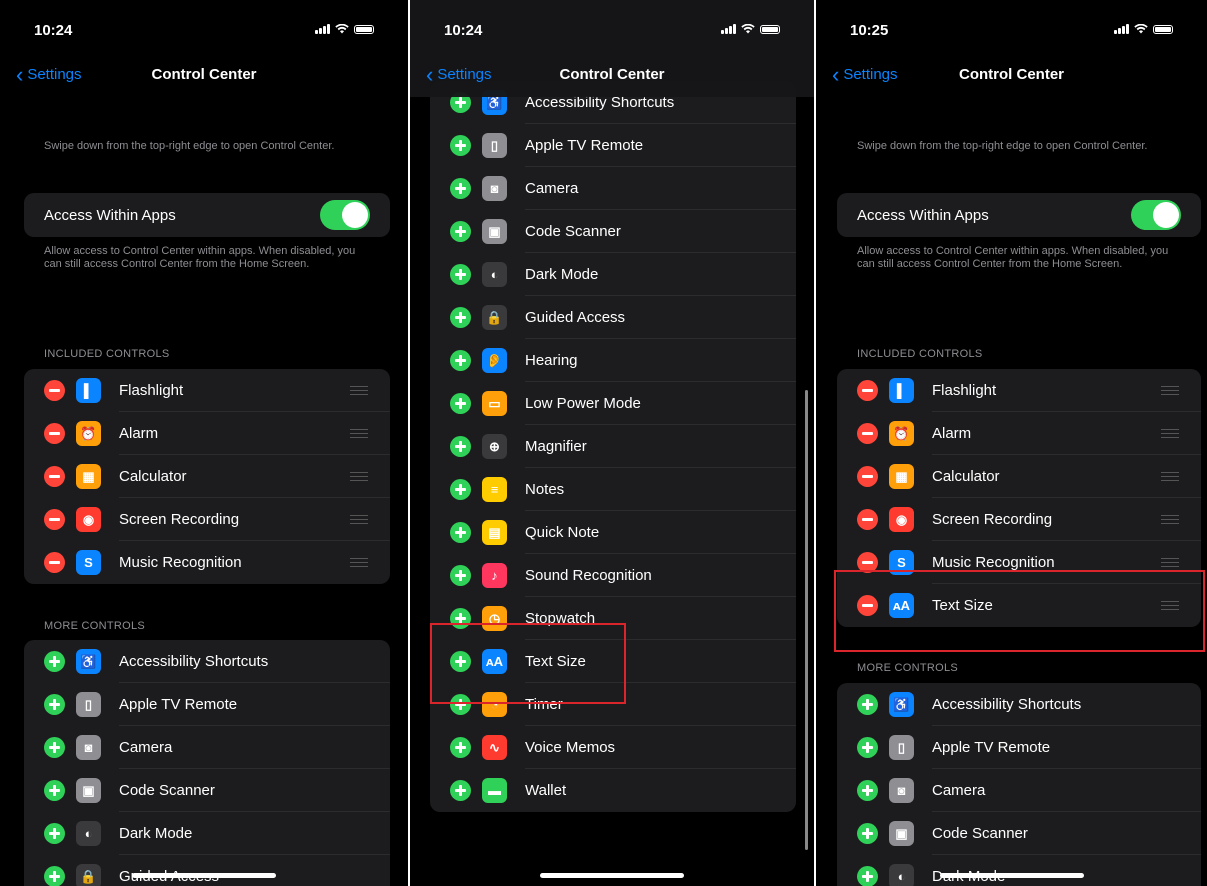 The image size is (1207, 886). Describe the element at coordinates (204, 75) in the screenshot. I see `navigation-bar: ‹ Settings Control Center` at that location.